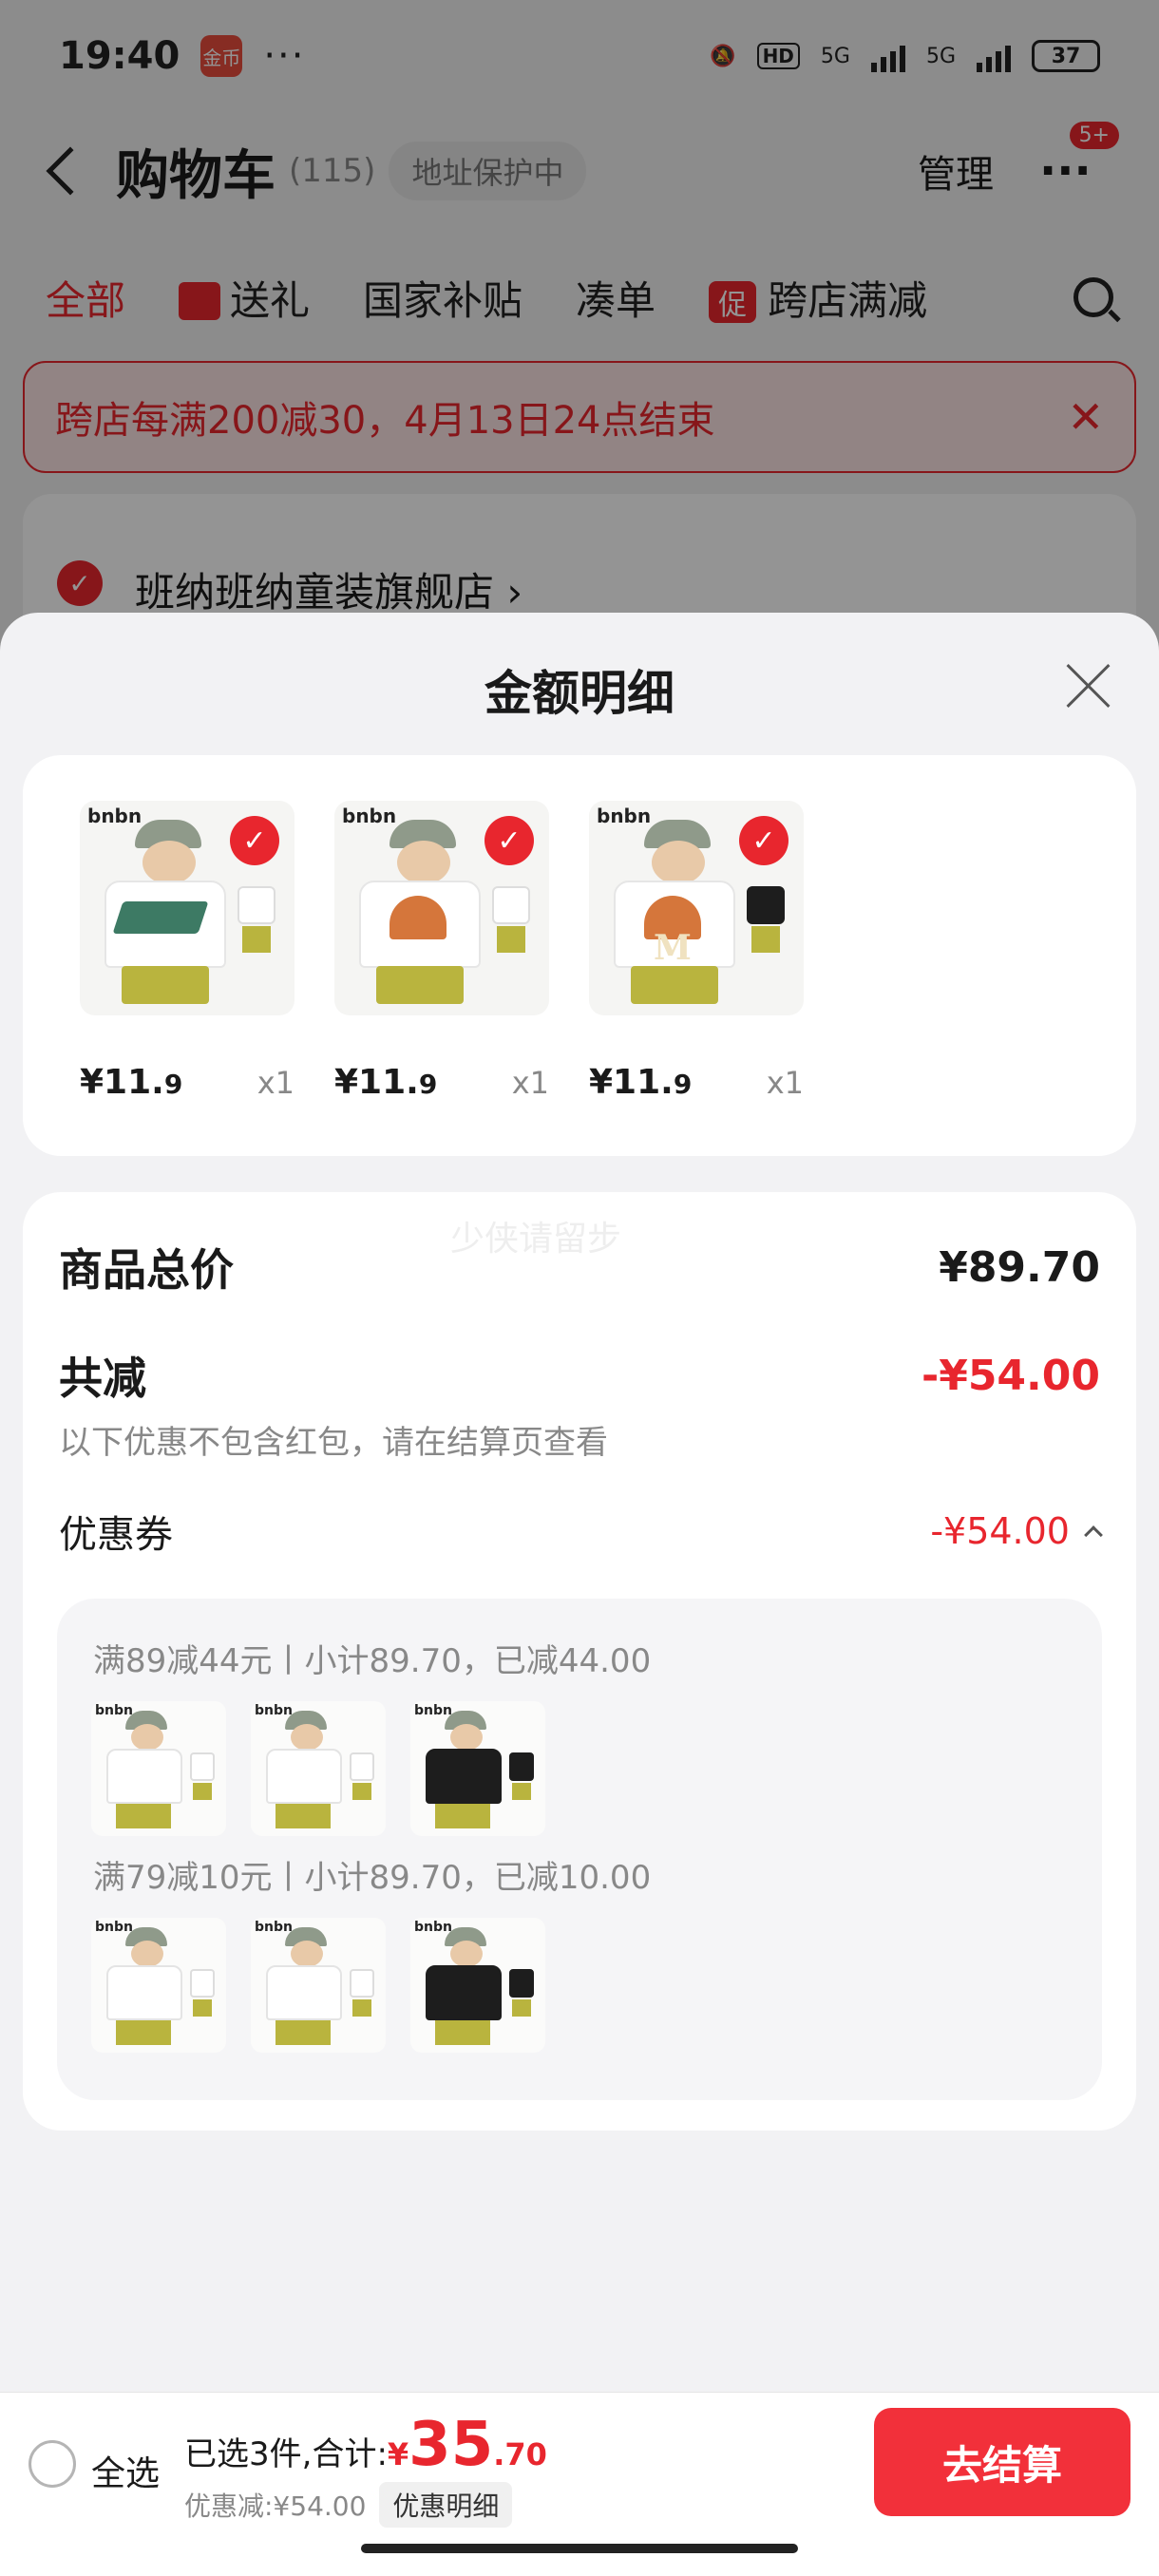 The width and height of the screenshot is (1159, 2576). I want to click on discount-detail-button: 优惠明细, so click(446, 2505).